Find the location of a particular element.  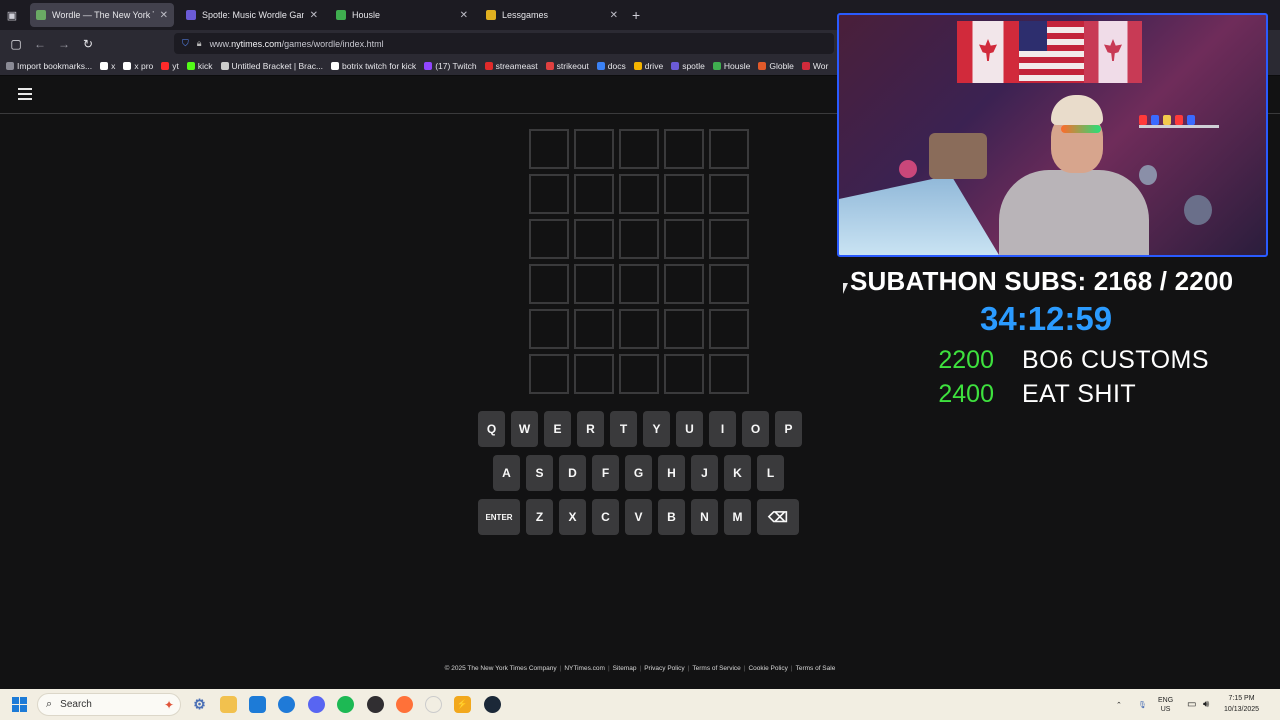

key-v: V is located at coordinates (638, 517).